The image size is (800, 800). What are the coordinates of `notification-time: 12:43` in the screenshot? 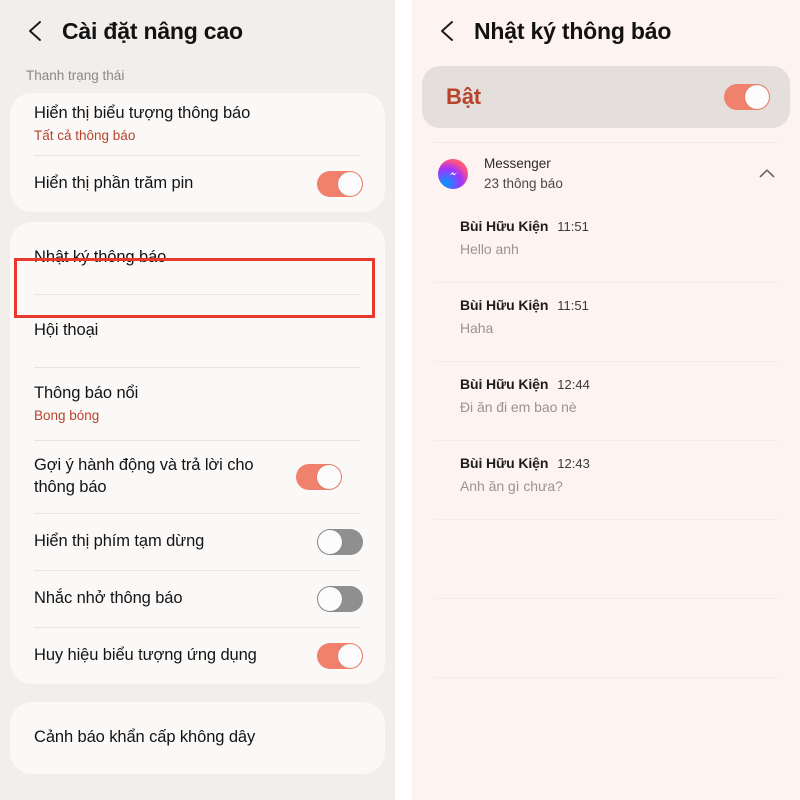 It's located at (573, 464).